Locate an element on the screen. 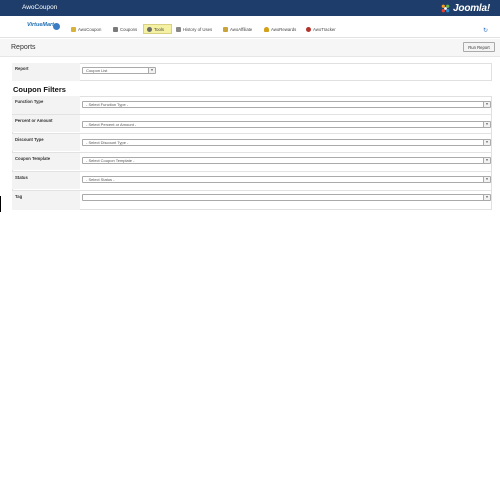 This screenshot has height=502, width=500. status-select: - Select Status - ▾ is located at coordinates (286, 179).